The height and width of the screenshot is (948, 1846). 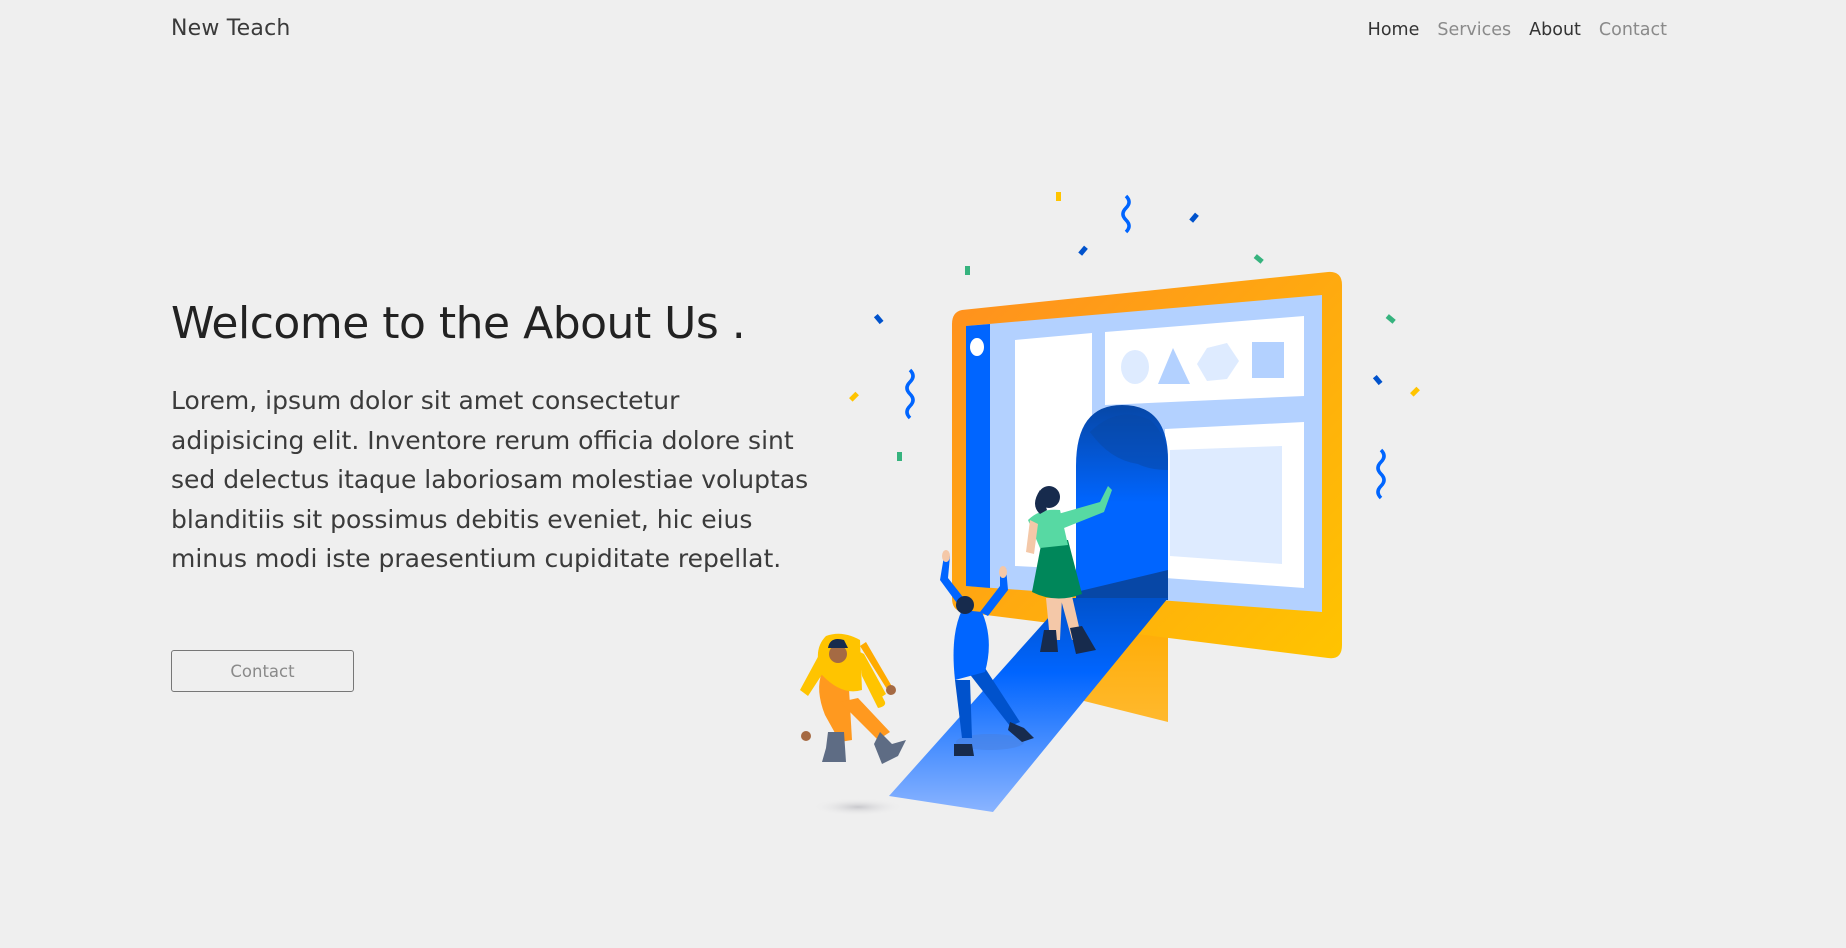 I want to click on nav-link-services: Services, so click(x=1474, y=30).